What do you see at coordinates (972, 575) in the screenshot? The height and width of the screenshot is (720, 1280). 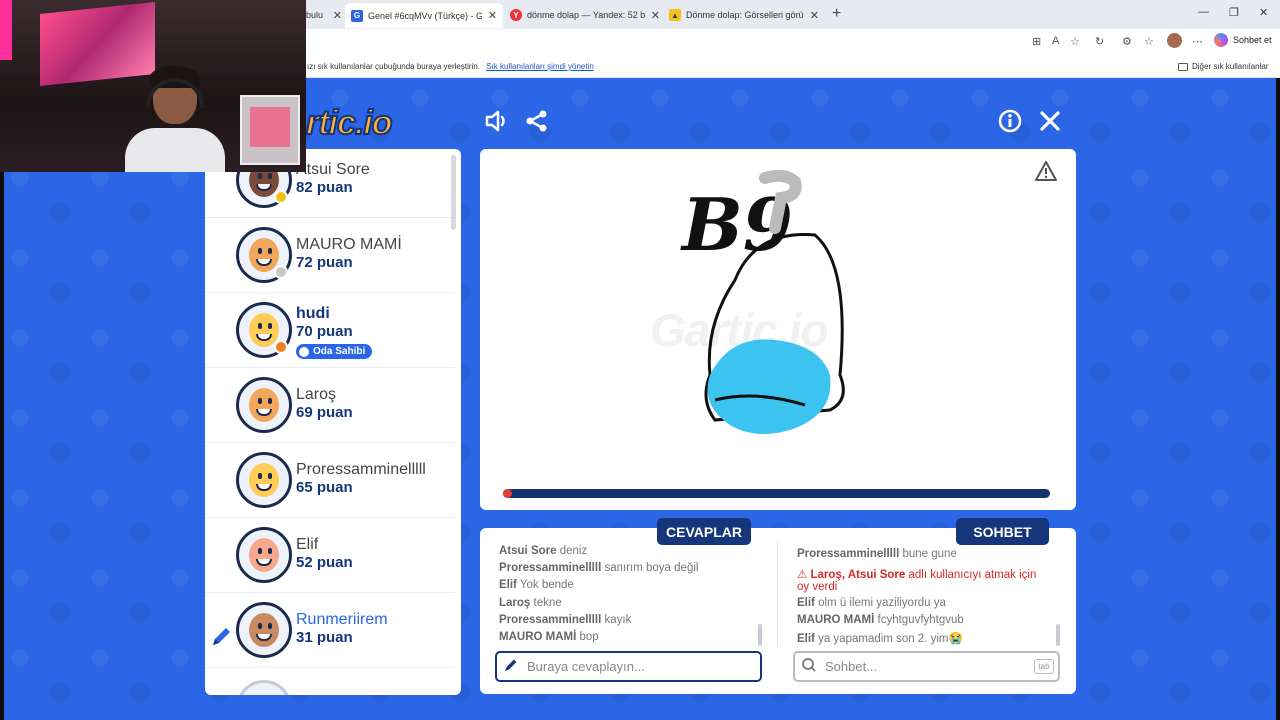 I see `message-text: adlı kullanıcıyı atmak için` at bounding box center [972, 575].